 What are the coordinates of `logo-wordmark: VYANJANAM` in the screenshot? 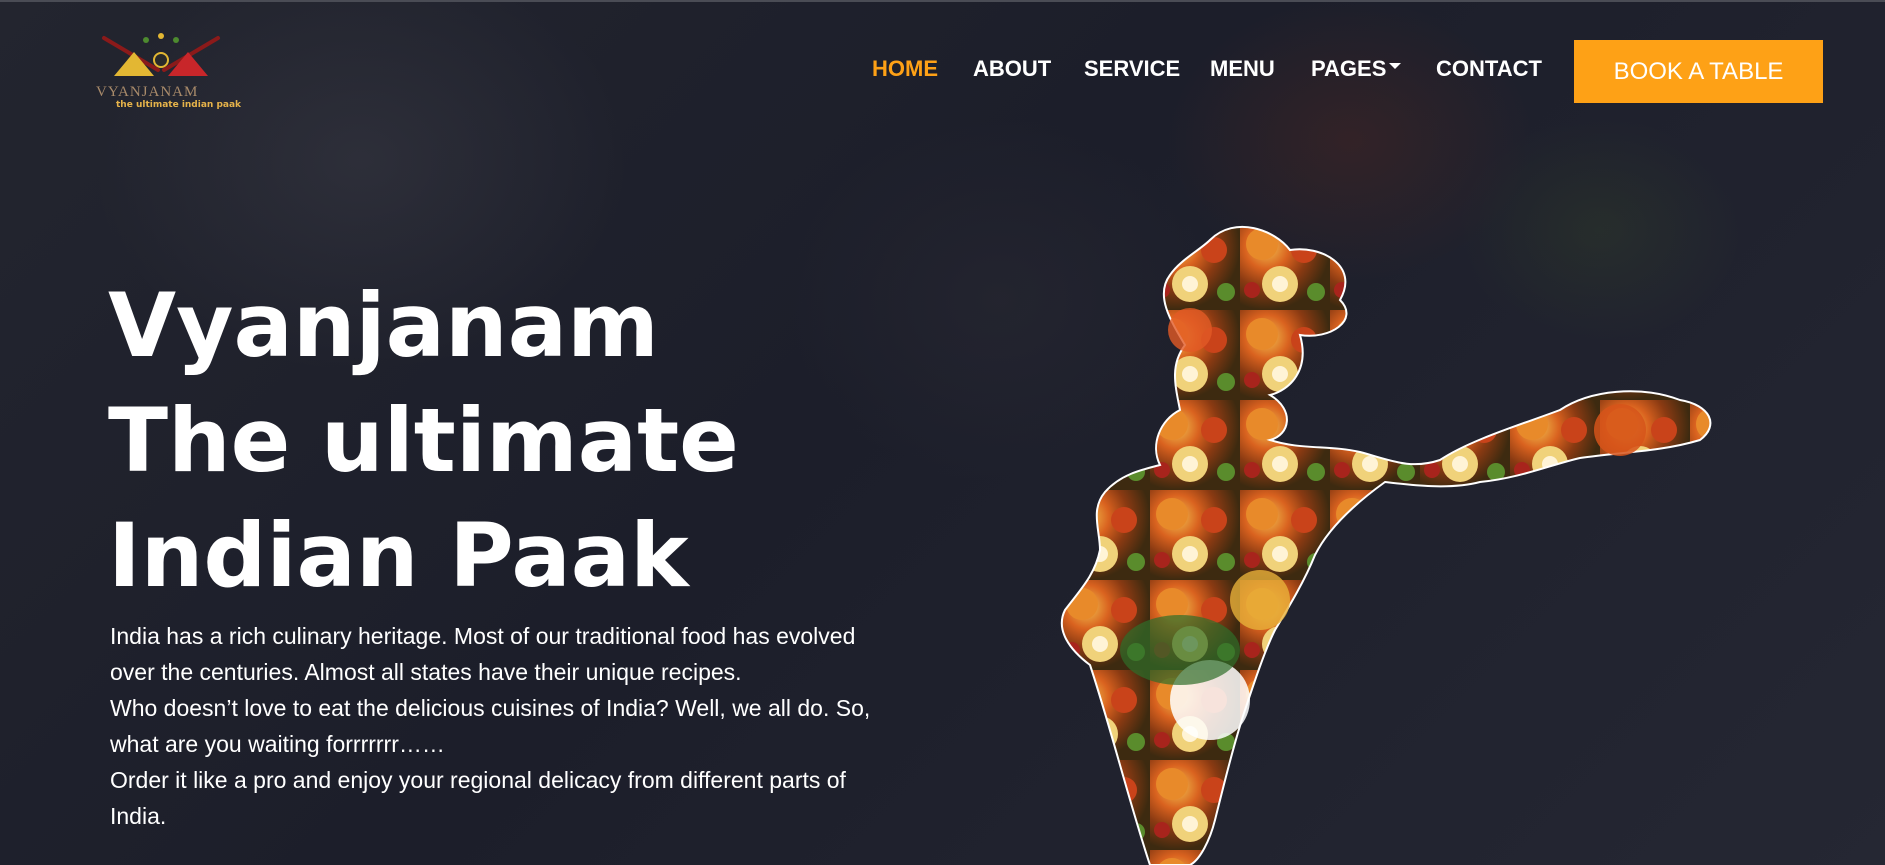 It's located at (147, 92).